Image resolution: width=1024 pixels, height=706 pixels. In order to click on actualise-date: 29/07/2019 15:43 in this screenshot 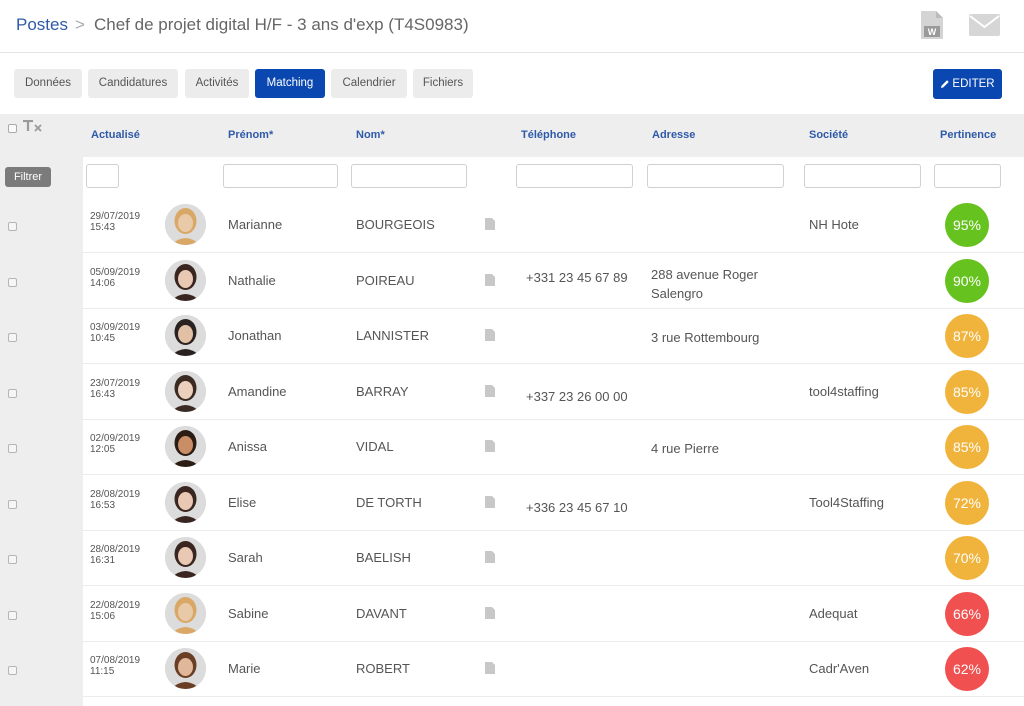, I will do `click(115, 222)`.